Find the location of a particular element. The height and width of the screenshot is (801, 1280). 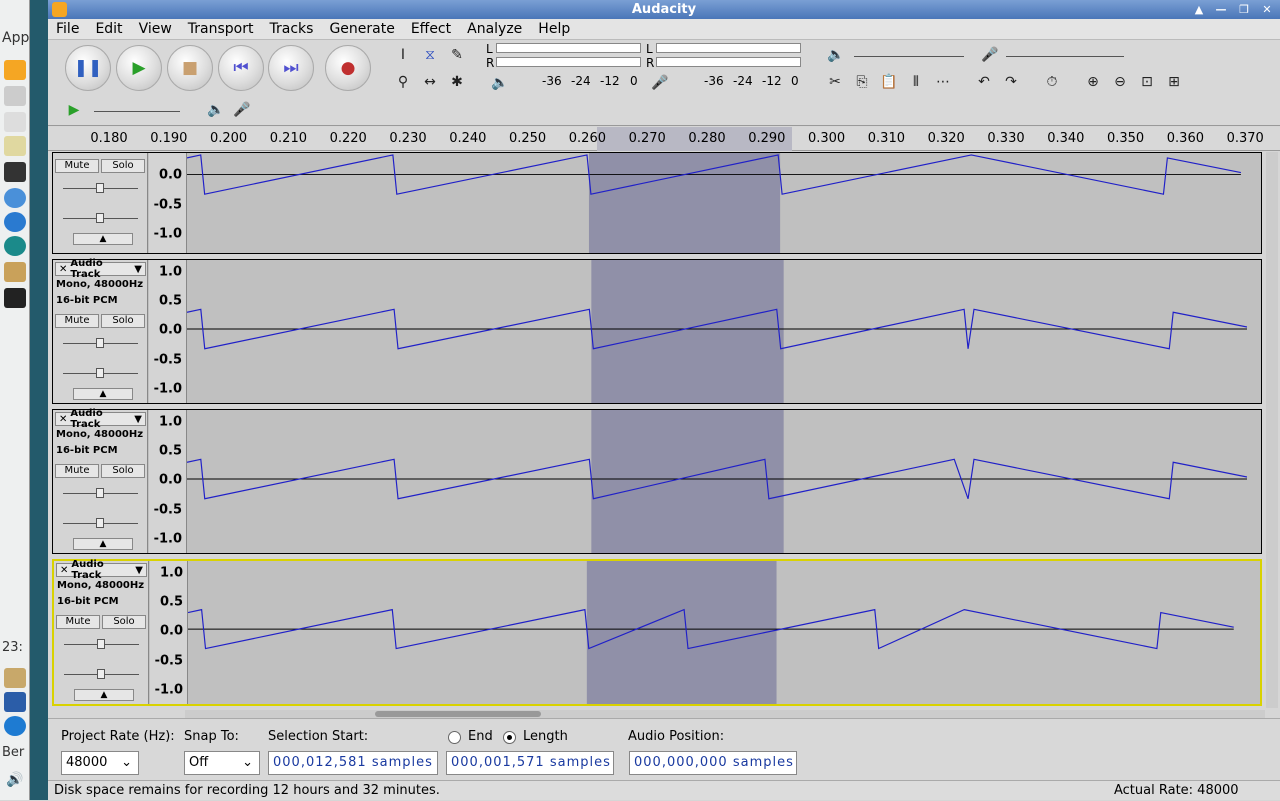

play-speed-slider is located at coordinates (137, 111).